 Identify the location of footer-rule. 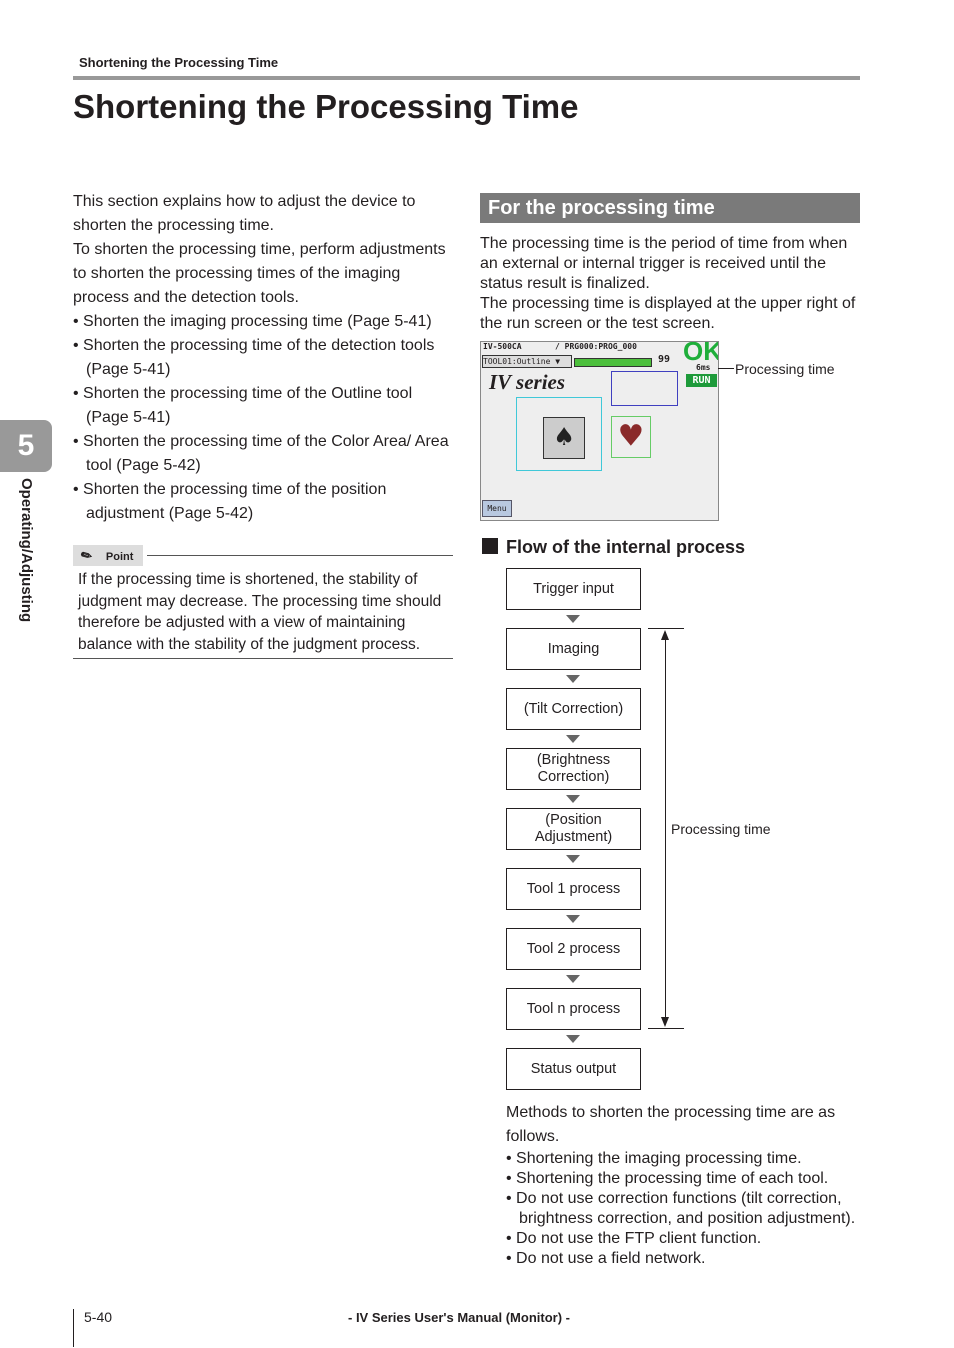
(73, 1328).